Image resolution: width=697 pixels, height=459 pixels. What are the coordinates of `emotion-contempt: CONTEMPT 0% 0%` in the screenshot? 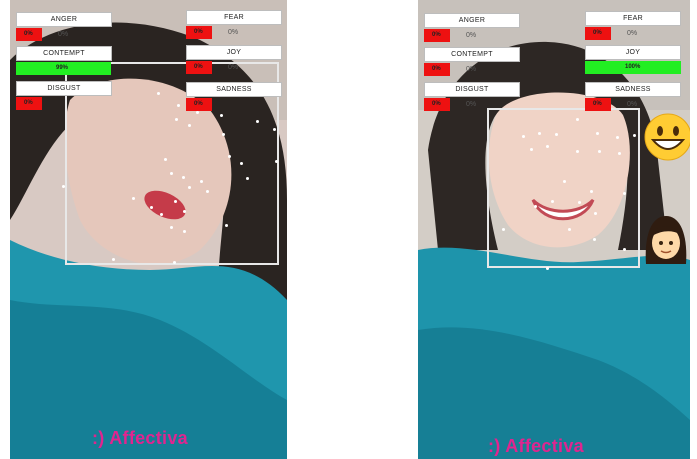 It's located at (472, 61).